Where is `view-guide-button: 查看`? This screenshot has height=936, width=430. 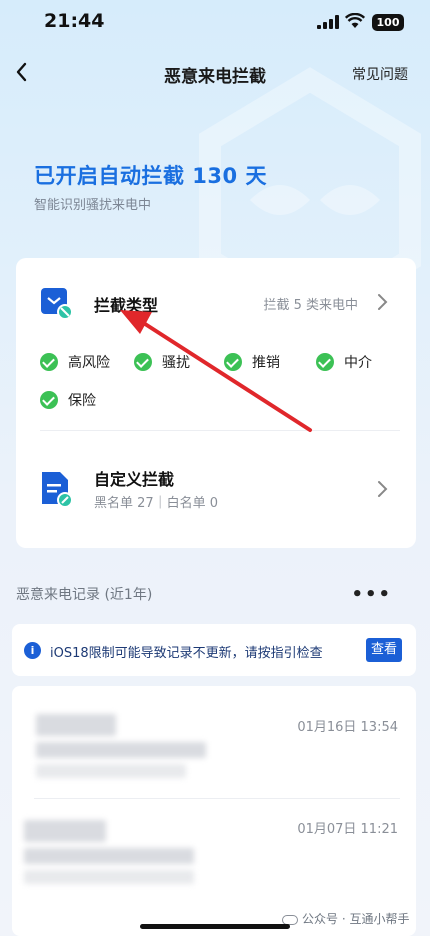
view-guide-button: 查看 is located at coordinates (384, 650).